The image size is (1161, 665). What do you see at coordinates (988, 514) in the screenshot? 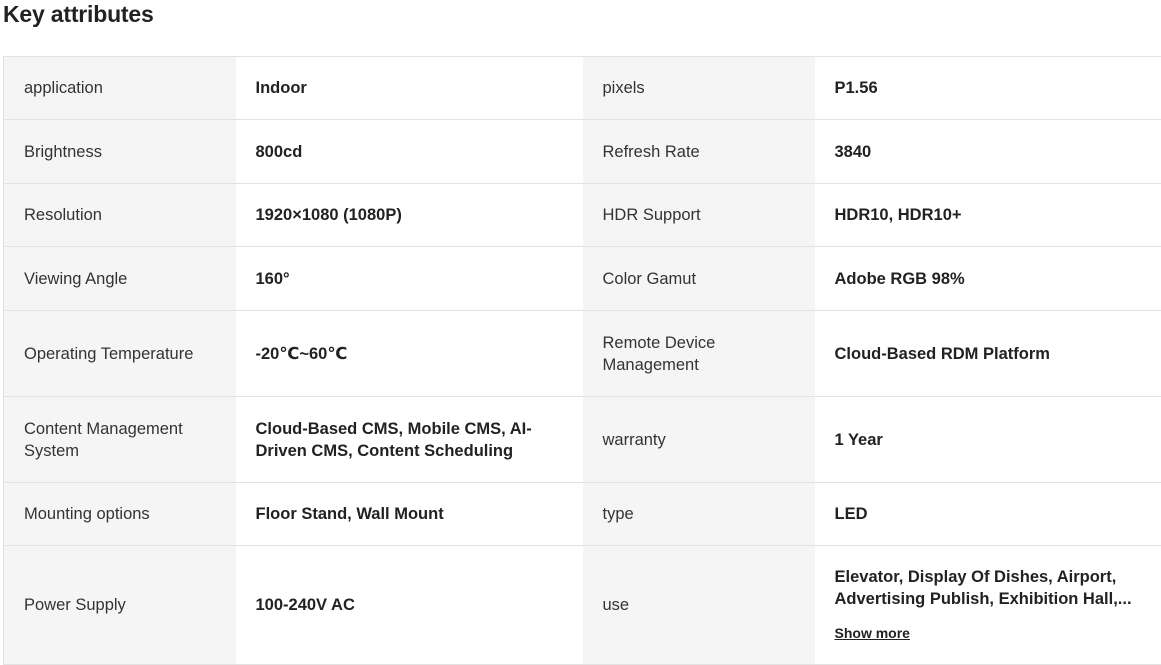
I see `attribute-value: LED` at bounding box center [988, 514].